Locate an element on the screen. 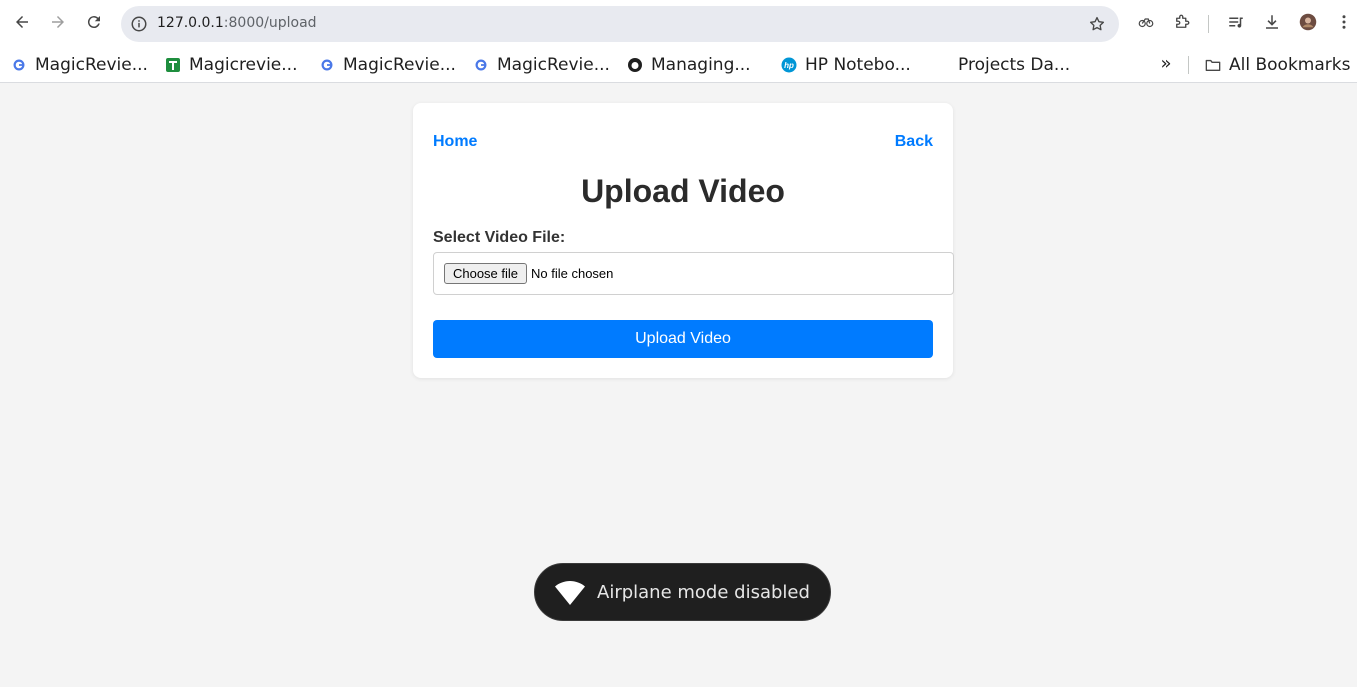 The width and height of the screenshot is (1357, 687). download-icon is located at coordinates (1272, 22).